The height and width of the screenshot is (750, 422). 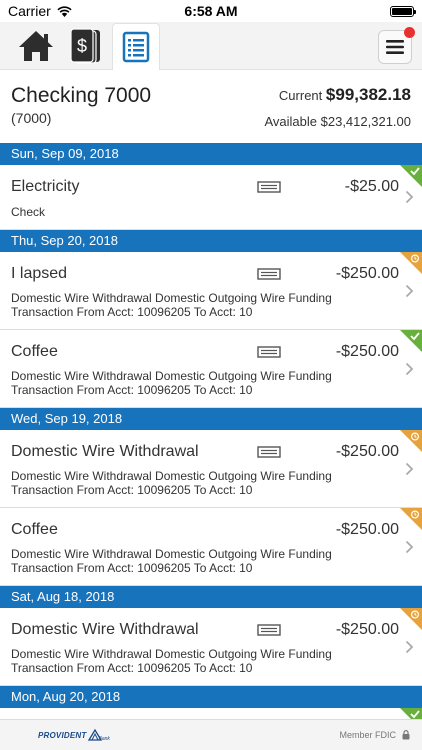 What do you see at coordinates (211, 46) in the screenshot?
I see `top-nav: $` at bounding box center [211, 46].